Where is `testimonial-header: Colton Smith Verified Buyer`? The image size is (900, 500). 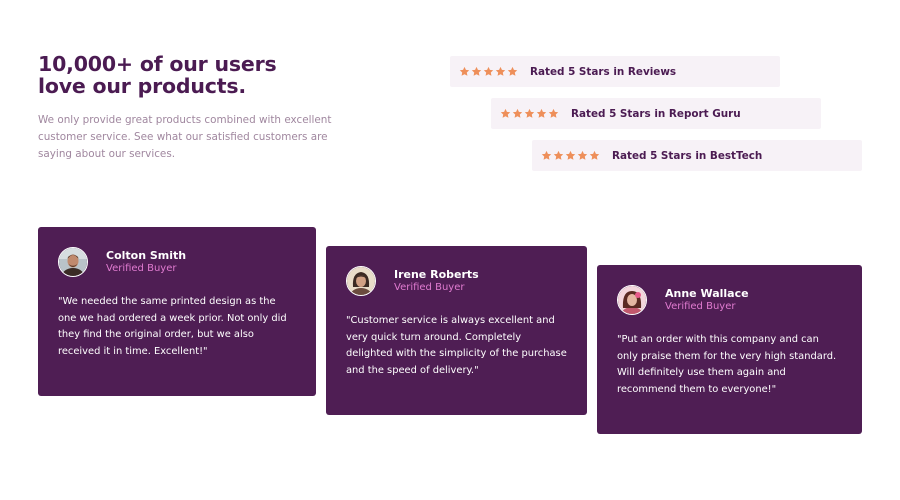
testimonial-header: Colton Smith Verified Buyer is located at coordinates (177, 262).